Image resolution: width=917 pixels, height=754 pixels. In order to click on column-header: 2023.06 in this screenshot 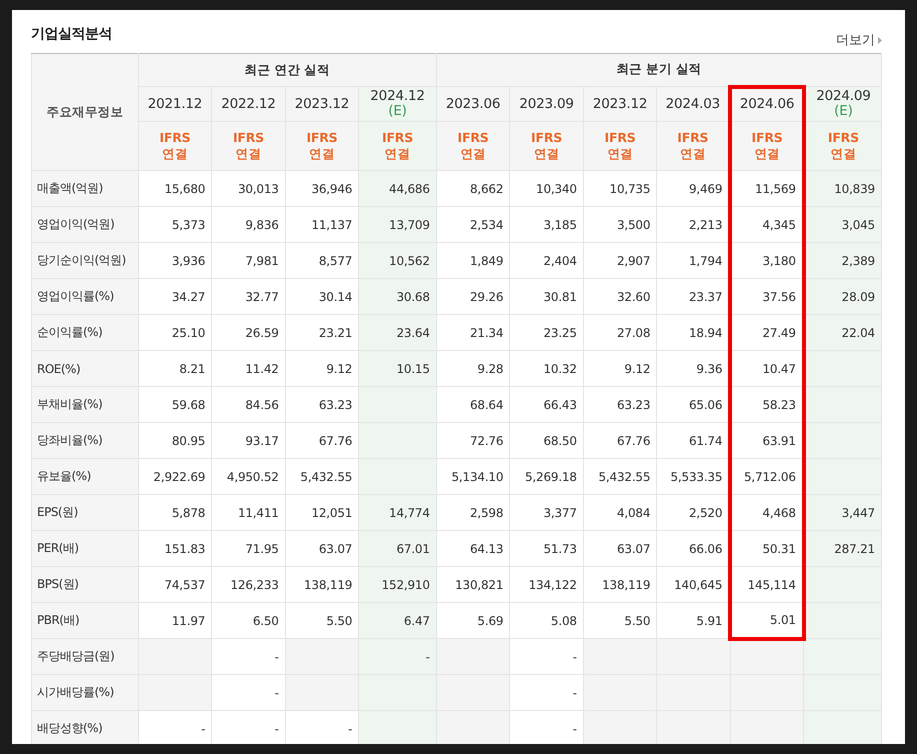, I will do `click(473, 104)`.